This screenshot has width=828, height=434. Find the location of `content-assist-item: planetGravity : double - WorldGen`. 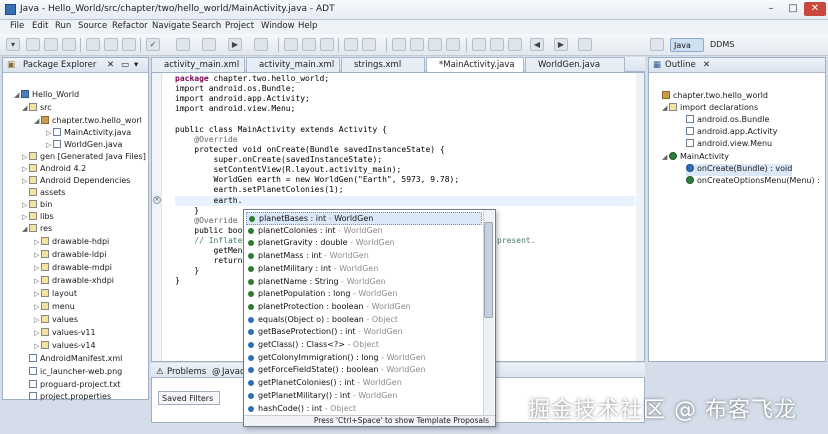

content-assist-item: planetGravity : double - WorldGen is located at coordinates (364, 243).